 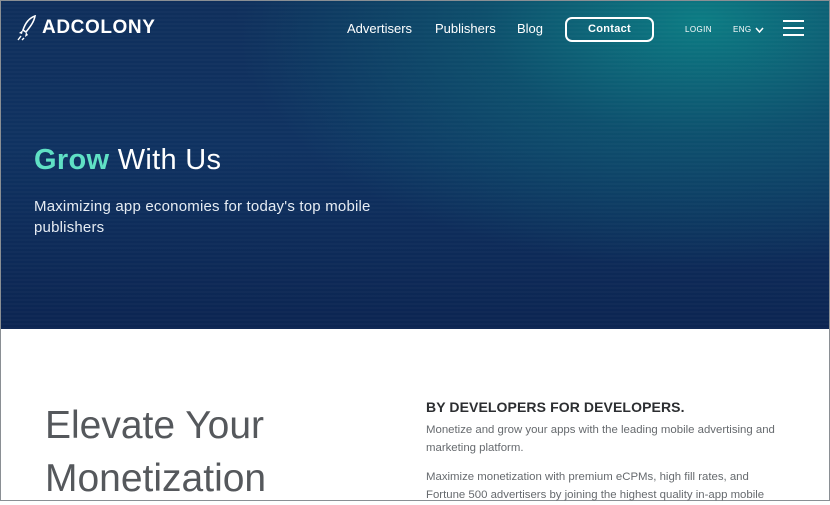 I want to click on chevron-down-icon, so click(x=759, y=30).